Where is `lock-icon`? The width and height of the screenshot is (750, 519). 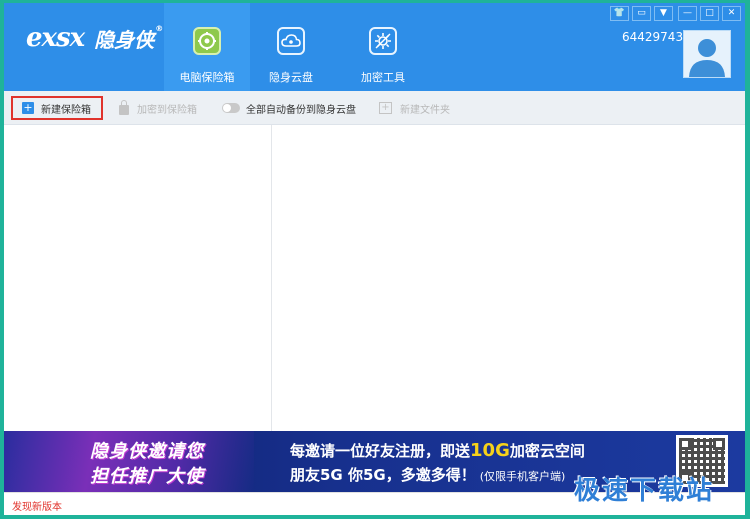
lock-icon is located at coordinates (124, 107).